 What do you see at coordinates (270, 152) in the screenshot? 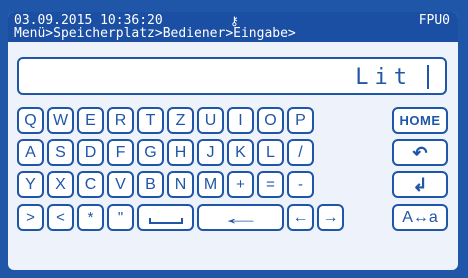
I see `key-l: L` at bounding box center [270, 152].